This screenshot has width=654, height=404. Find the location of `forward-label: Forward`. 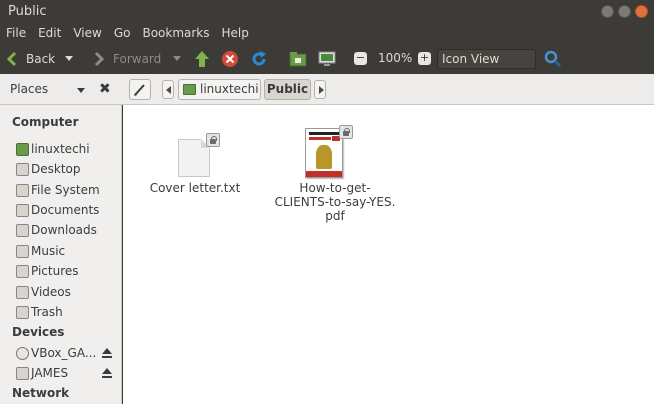

forward-label: Forward is located at coordinates (137, 58).